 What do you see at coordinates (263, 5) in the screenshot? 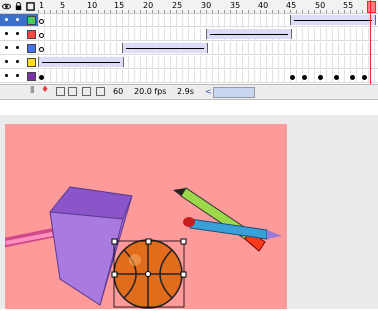
I see `frame-number: 40` at bounding box center [263, 5].